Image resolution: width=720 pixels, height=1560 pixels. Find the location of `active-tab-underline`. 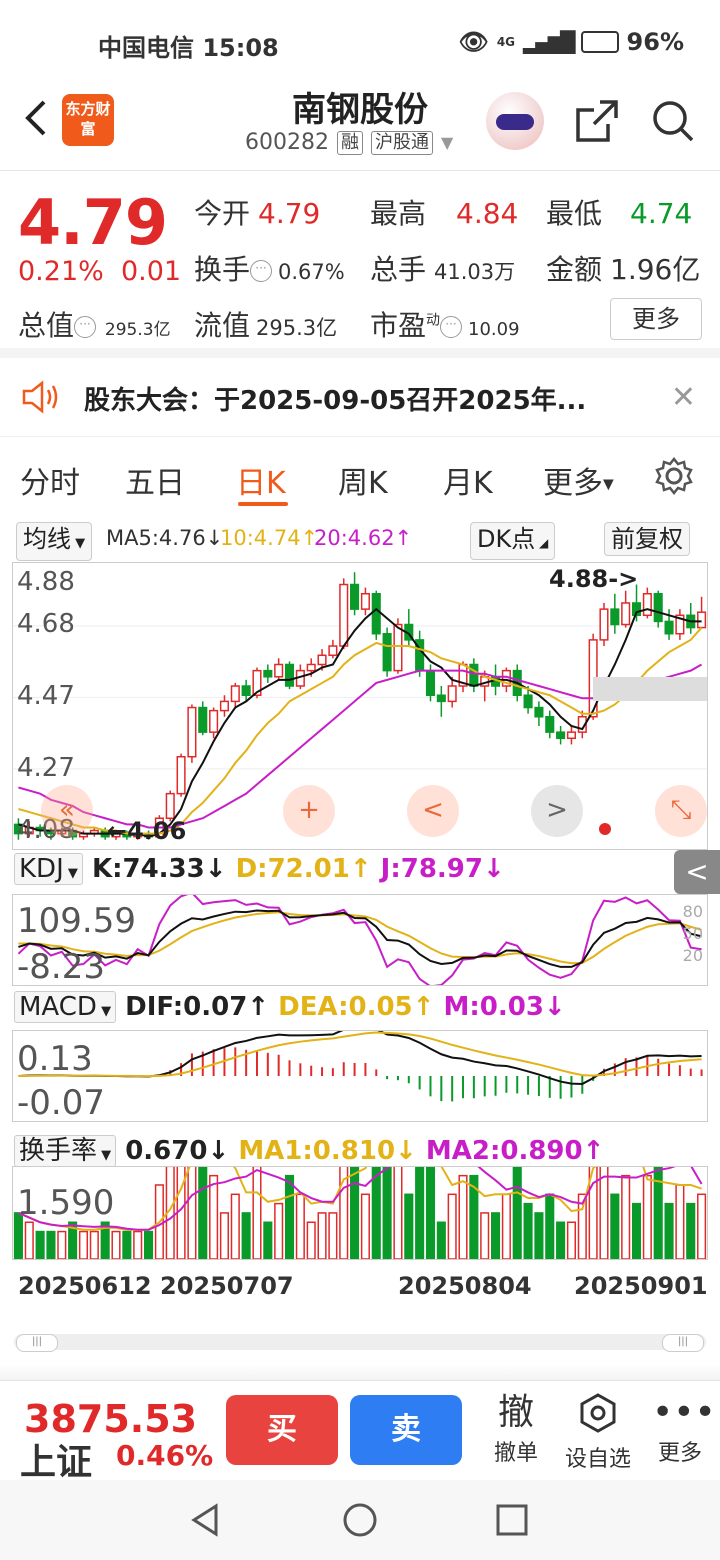

active-tab-underline is located at coordinates (263, 504).